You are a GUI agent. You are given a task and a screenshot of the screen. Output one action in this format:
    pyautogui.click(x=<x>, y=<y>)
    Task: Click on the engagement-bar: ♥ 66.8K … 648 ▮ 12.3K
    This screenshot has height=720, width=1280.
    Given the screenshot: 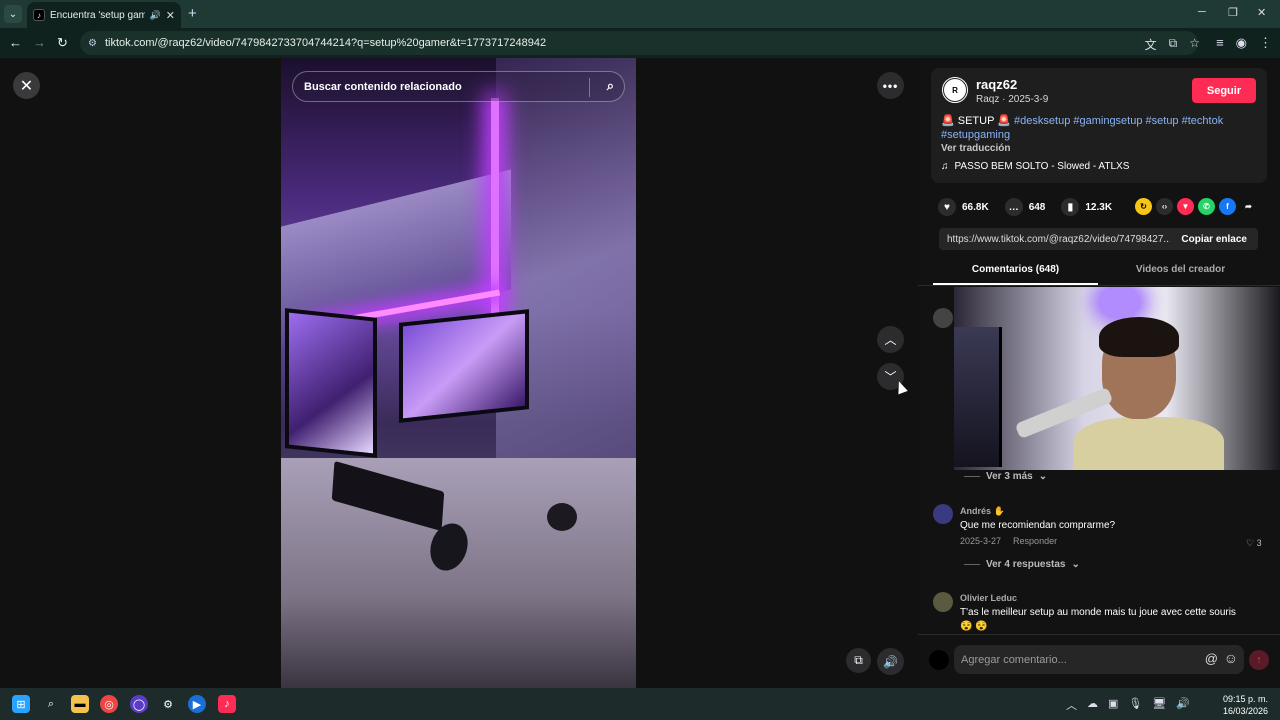 What is the action you would take?
    pyautogui.click(x=1029, y=207)
    